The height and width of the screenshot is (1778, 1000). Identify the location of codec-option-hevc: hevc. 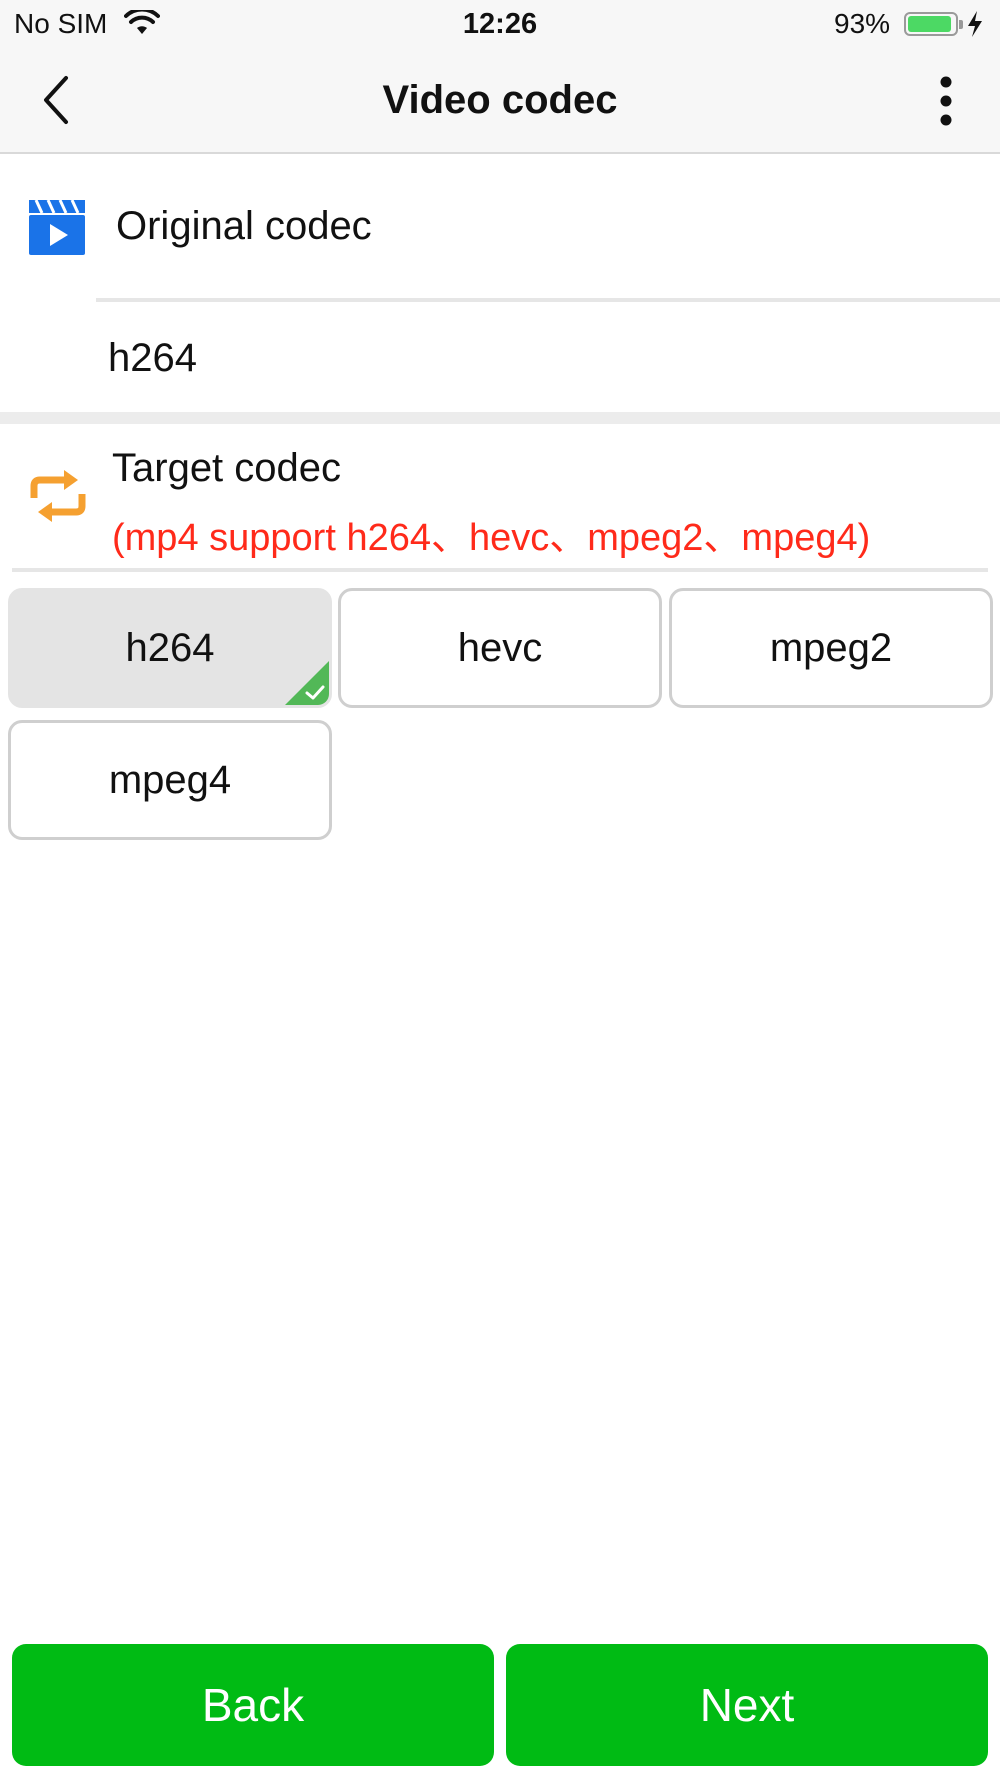
(500, 648).